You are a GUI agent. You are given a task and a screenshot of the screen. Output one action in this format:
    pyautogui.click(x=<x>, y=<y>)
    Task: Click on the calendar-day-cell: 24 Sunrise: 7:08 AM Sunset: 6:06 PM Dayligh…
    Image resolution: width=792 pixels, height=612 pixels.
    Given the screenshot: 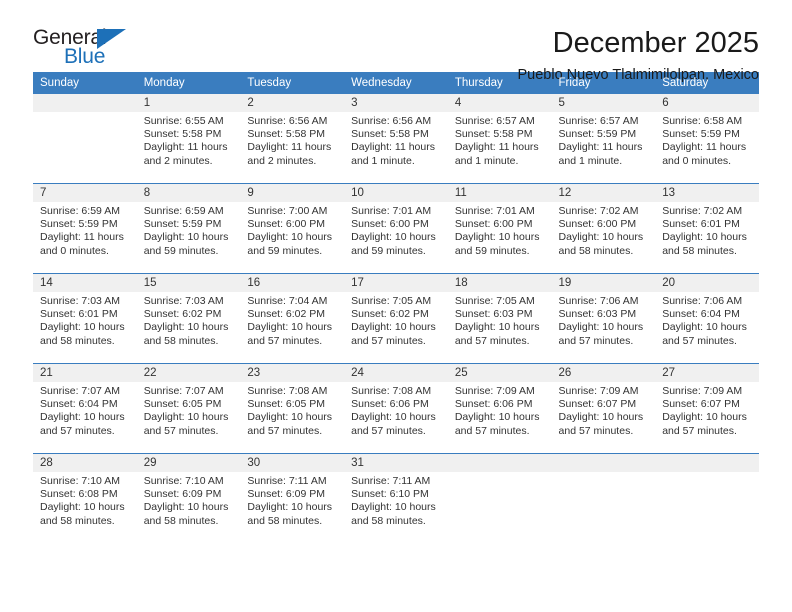 What is the action you would take?
    pyautogui.click(x=396, y=408)
    